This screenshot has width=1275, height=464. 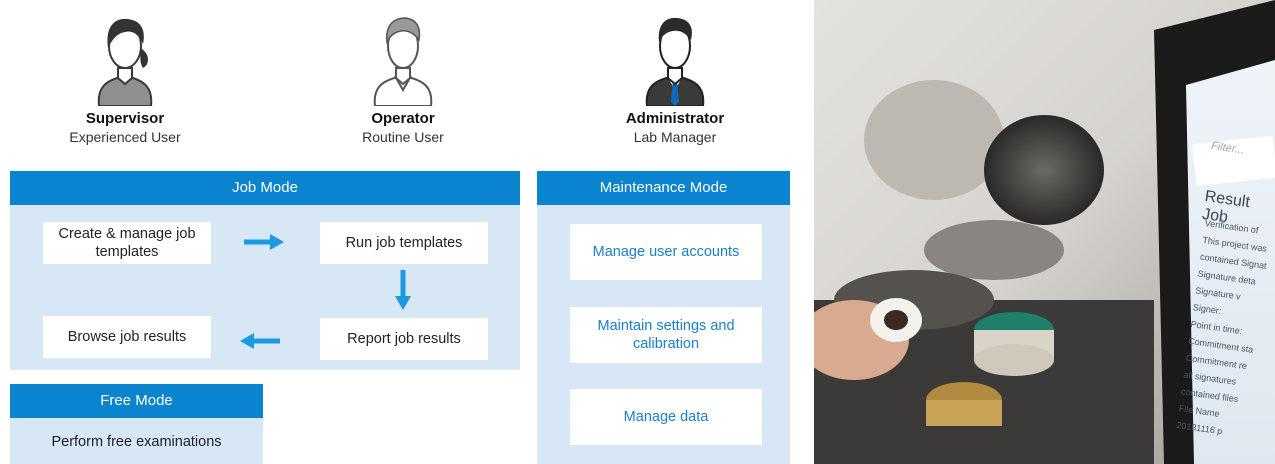 What do you see at coordinates (666, 335) in the screenshot?
I see `maintain-settings-box: Maintain settings and calibration` at bounding box center [666, 335].